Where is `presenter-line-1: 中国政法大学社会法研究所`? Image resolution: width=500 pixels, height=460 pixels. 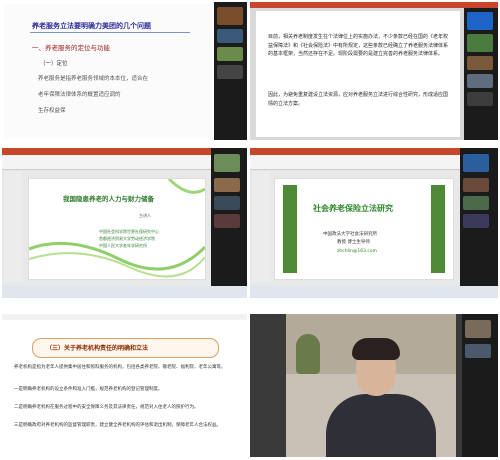 presenter-line-1: 中国政法大学社会法研究所 is located at coordinates (350, 234).